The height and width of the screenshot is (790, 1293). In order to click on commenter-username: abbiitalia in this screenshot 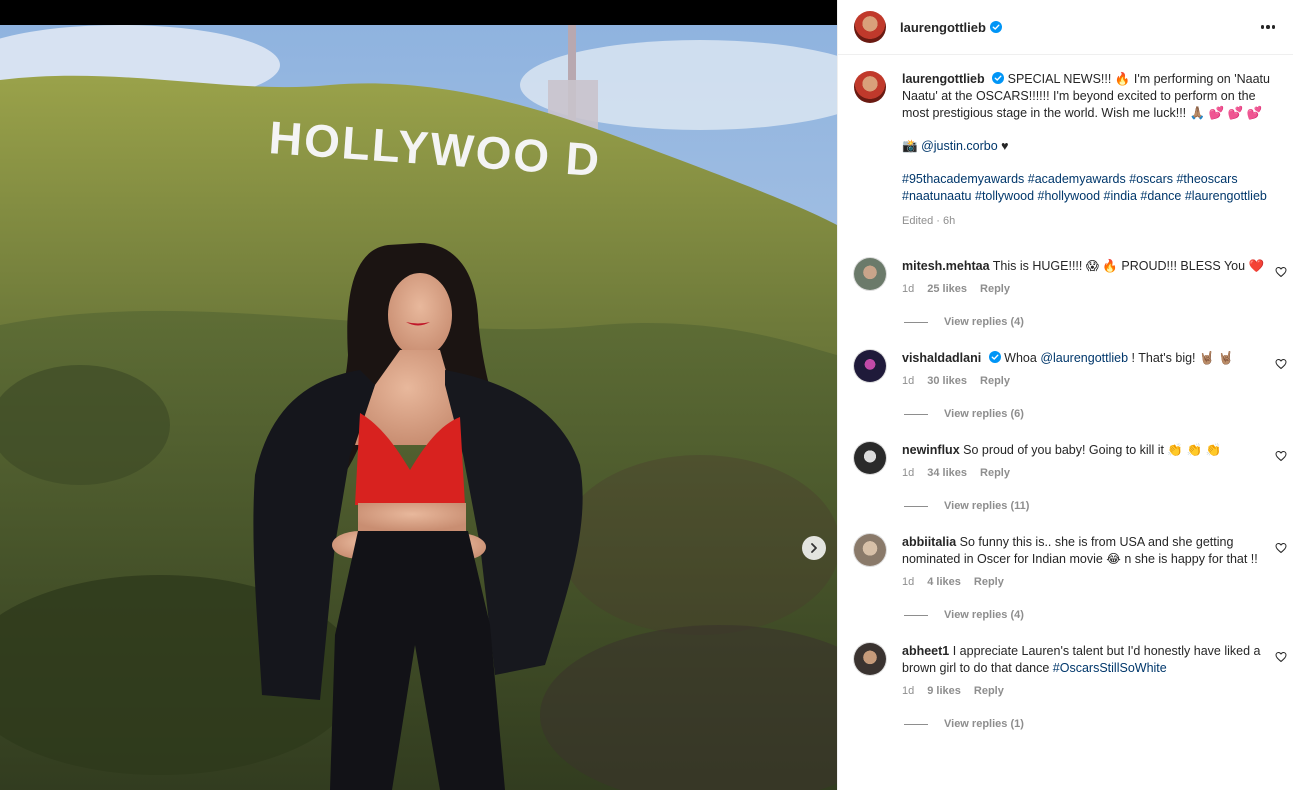, I will do `click(929, 542)`.